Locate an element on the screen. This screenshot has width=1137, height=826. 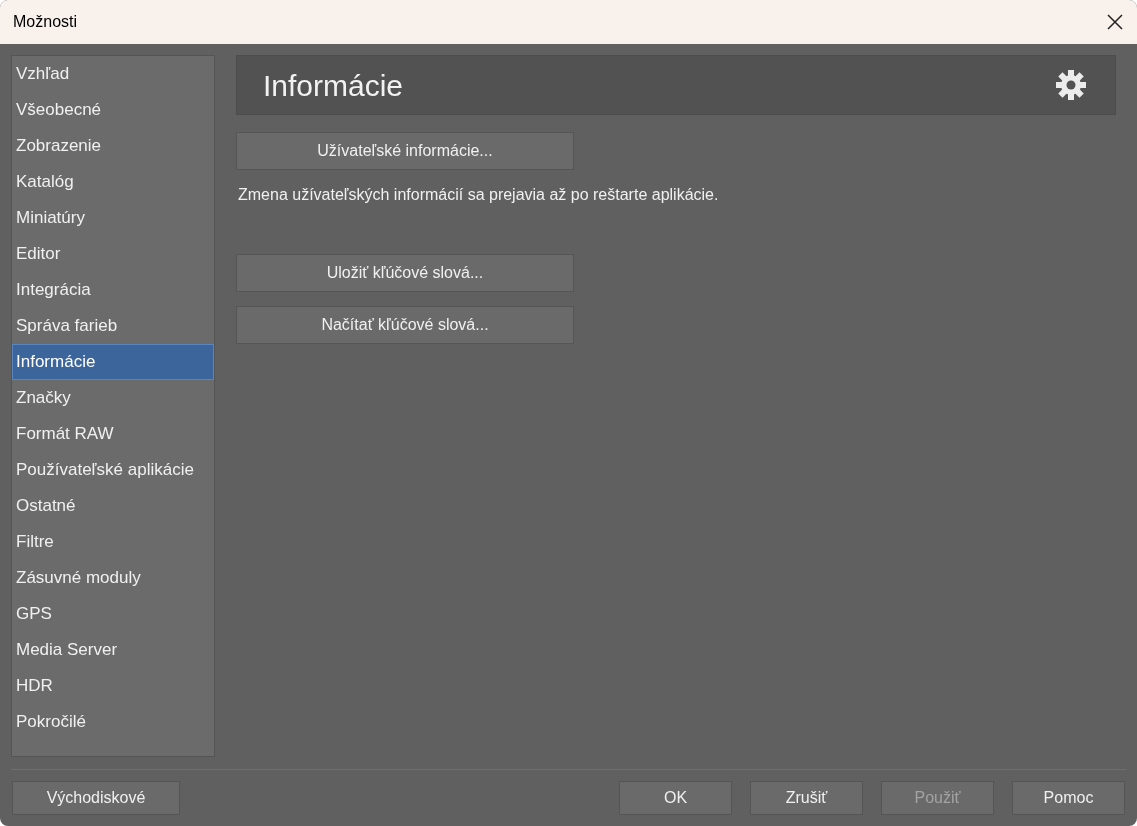
window-title: Možnosti is located at coordinates (45, 22).